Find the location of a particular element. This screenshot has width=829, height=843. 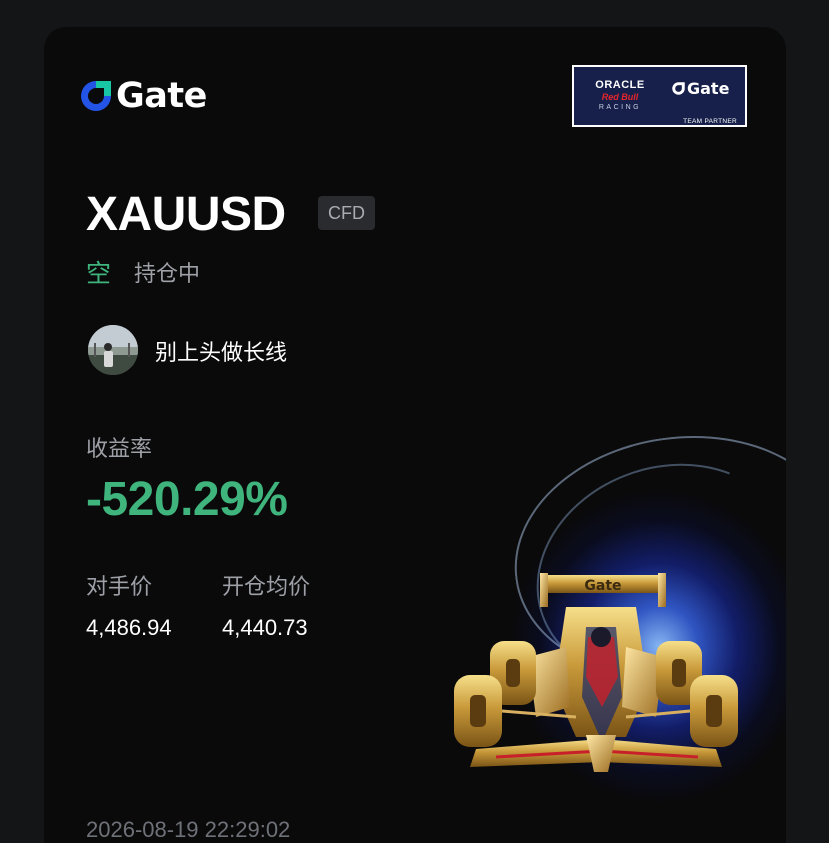

symbol-title: XAUUSD is located at coordinates (186, 214).